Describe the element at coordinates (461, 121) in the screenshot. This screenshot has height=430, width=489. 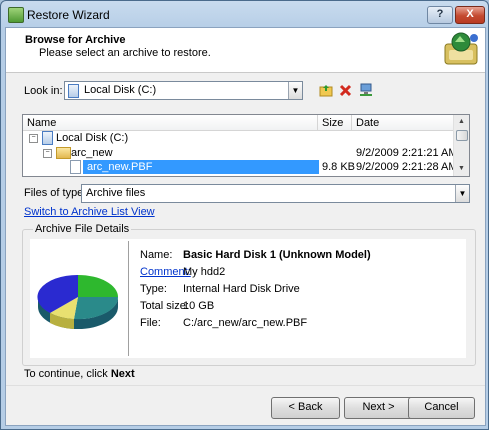
I see `scroll-up-icon: ▲` at that location.